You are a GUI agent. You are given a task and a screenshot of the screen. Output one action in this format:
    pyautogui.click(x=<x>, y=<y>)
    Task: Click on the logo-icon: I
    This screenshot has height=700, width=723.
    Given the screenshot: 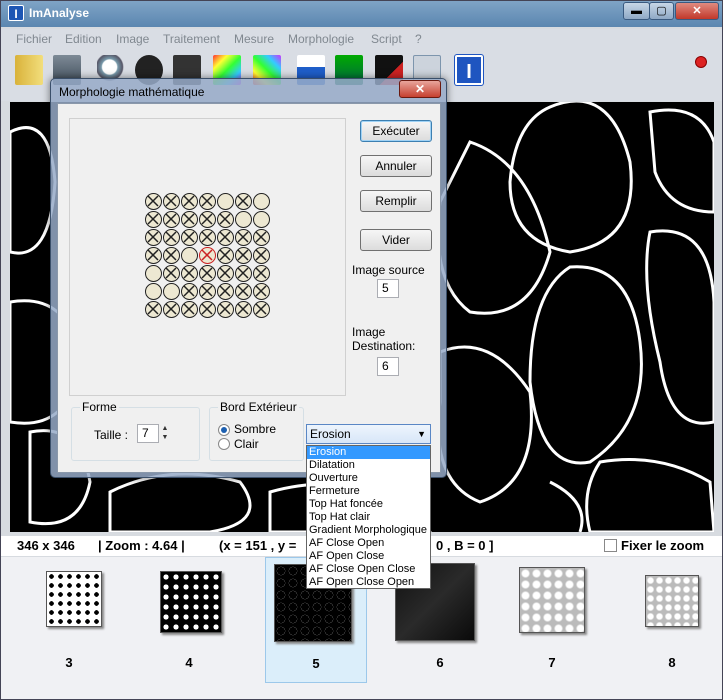 What is the action you would take?
    pyautogui.click(x=469, y=70)
    